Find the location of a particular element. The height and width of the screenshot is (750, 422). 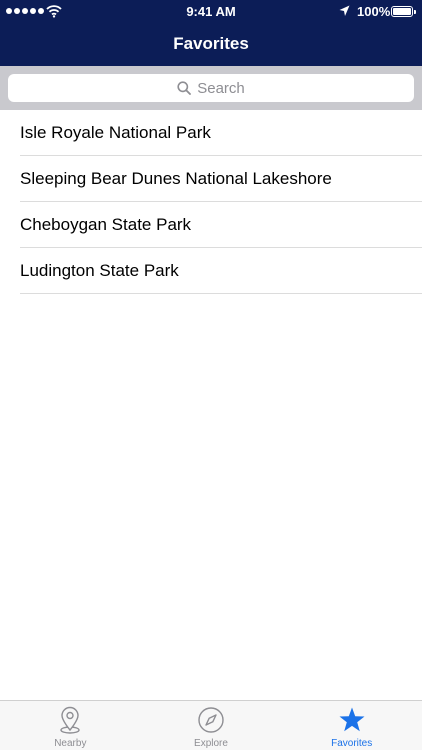

list-item: Sleeping Bear Dunes National Lakeshore is located at coordinates (221, 179).